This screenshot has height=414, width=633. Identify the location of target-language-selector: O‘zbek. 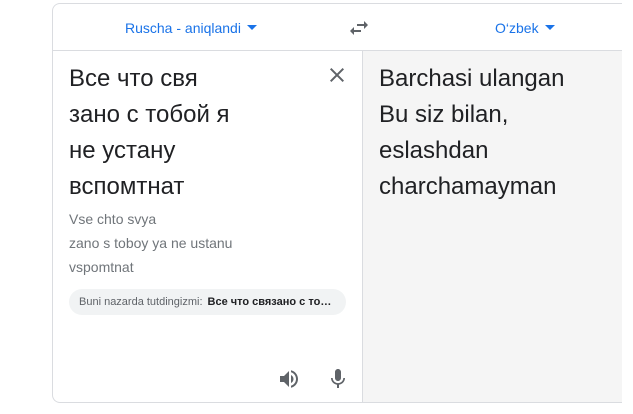
(525, 27).